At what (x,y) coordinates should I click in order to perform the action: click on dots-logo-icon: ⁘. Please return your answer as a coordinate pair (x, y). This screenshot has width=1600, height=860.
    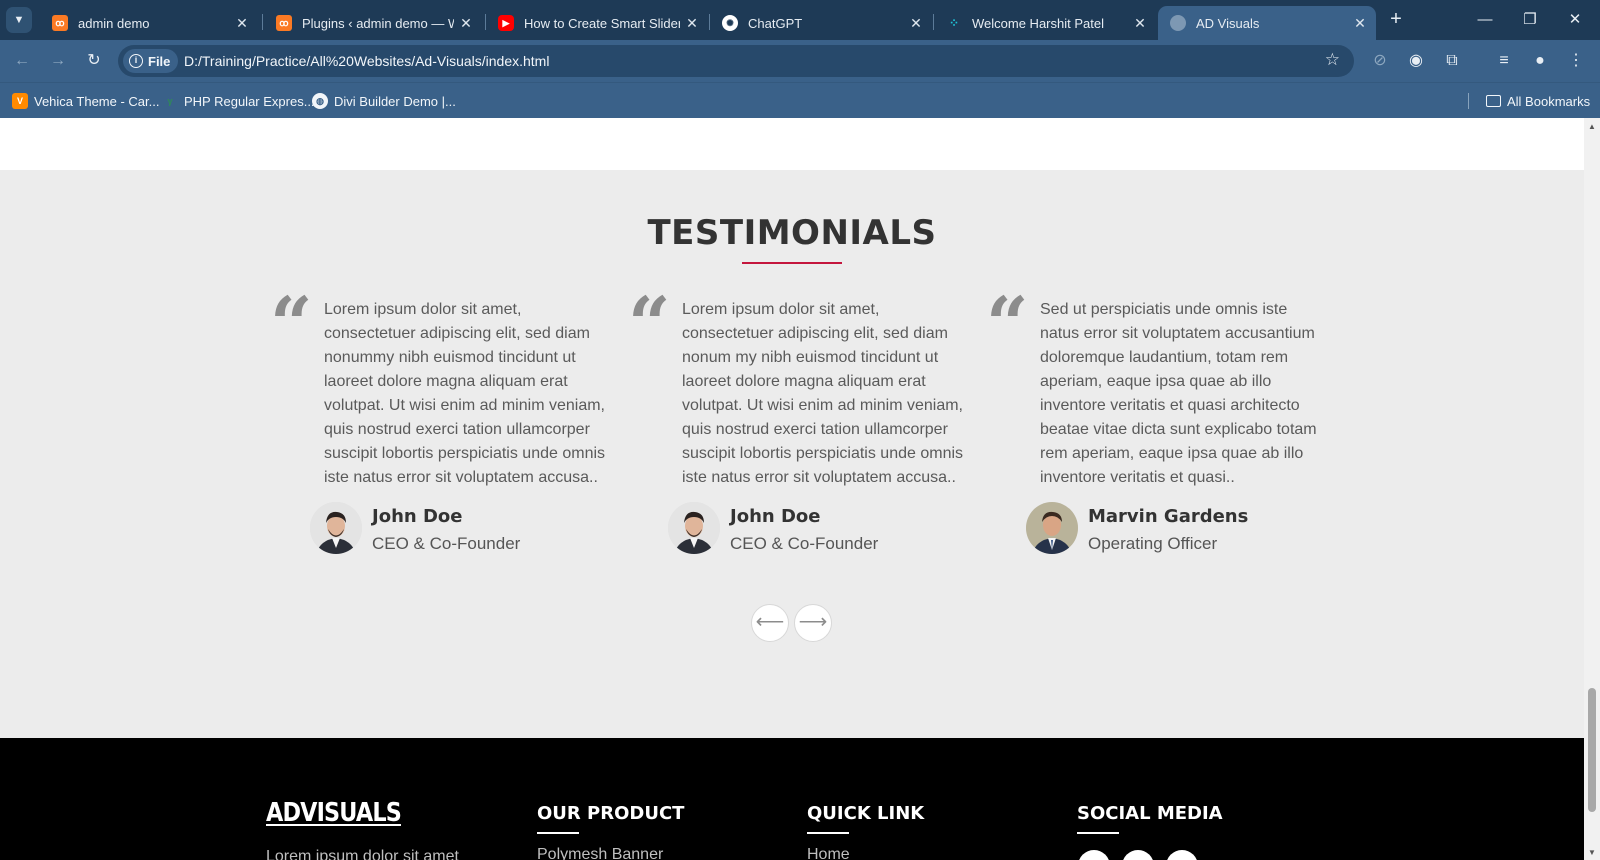
    Looking at the image, I should click on (954, 23).